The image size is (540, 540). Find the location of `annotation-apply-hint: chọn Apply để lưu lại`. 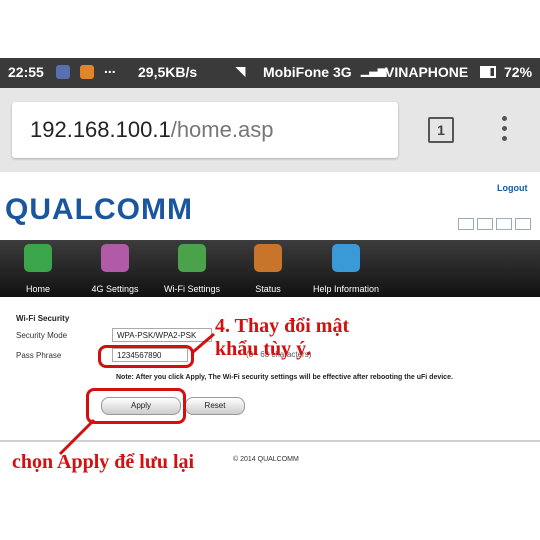

annotation-apply-hint: chọn Apply để lưu lại is located at coordinates (103, 462).